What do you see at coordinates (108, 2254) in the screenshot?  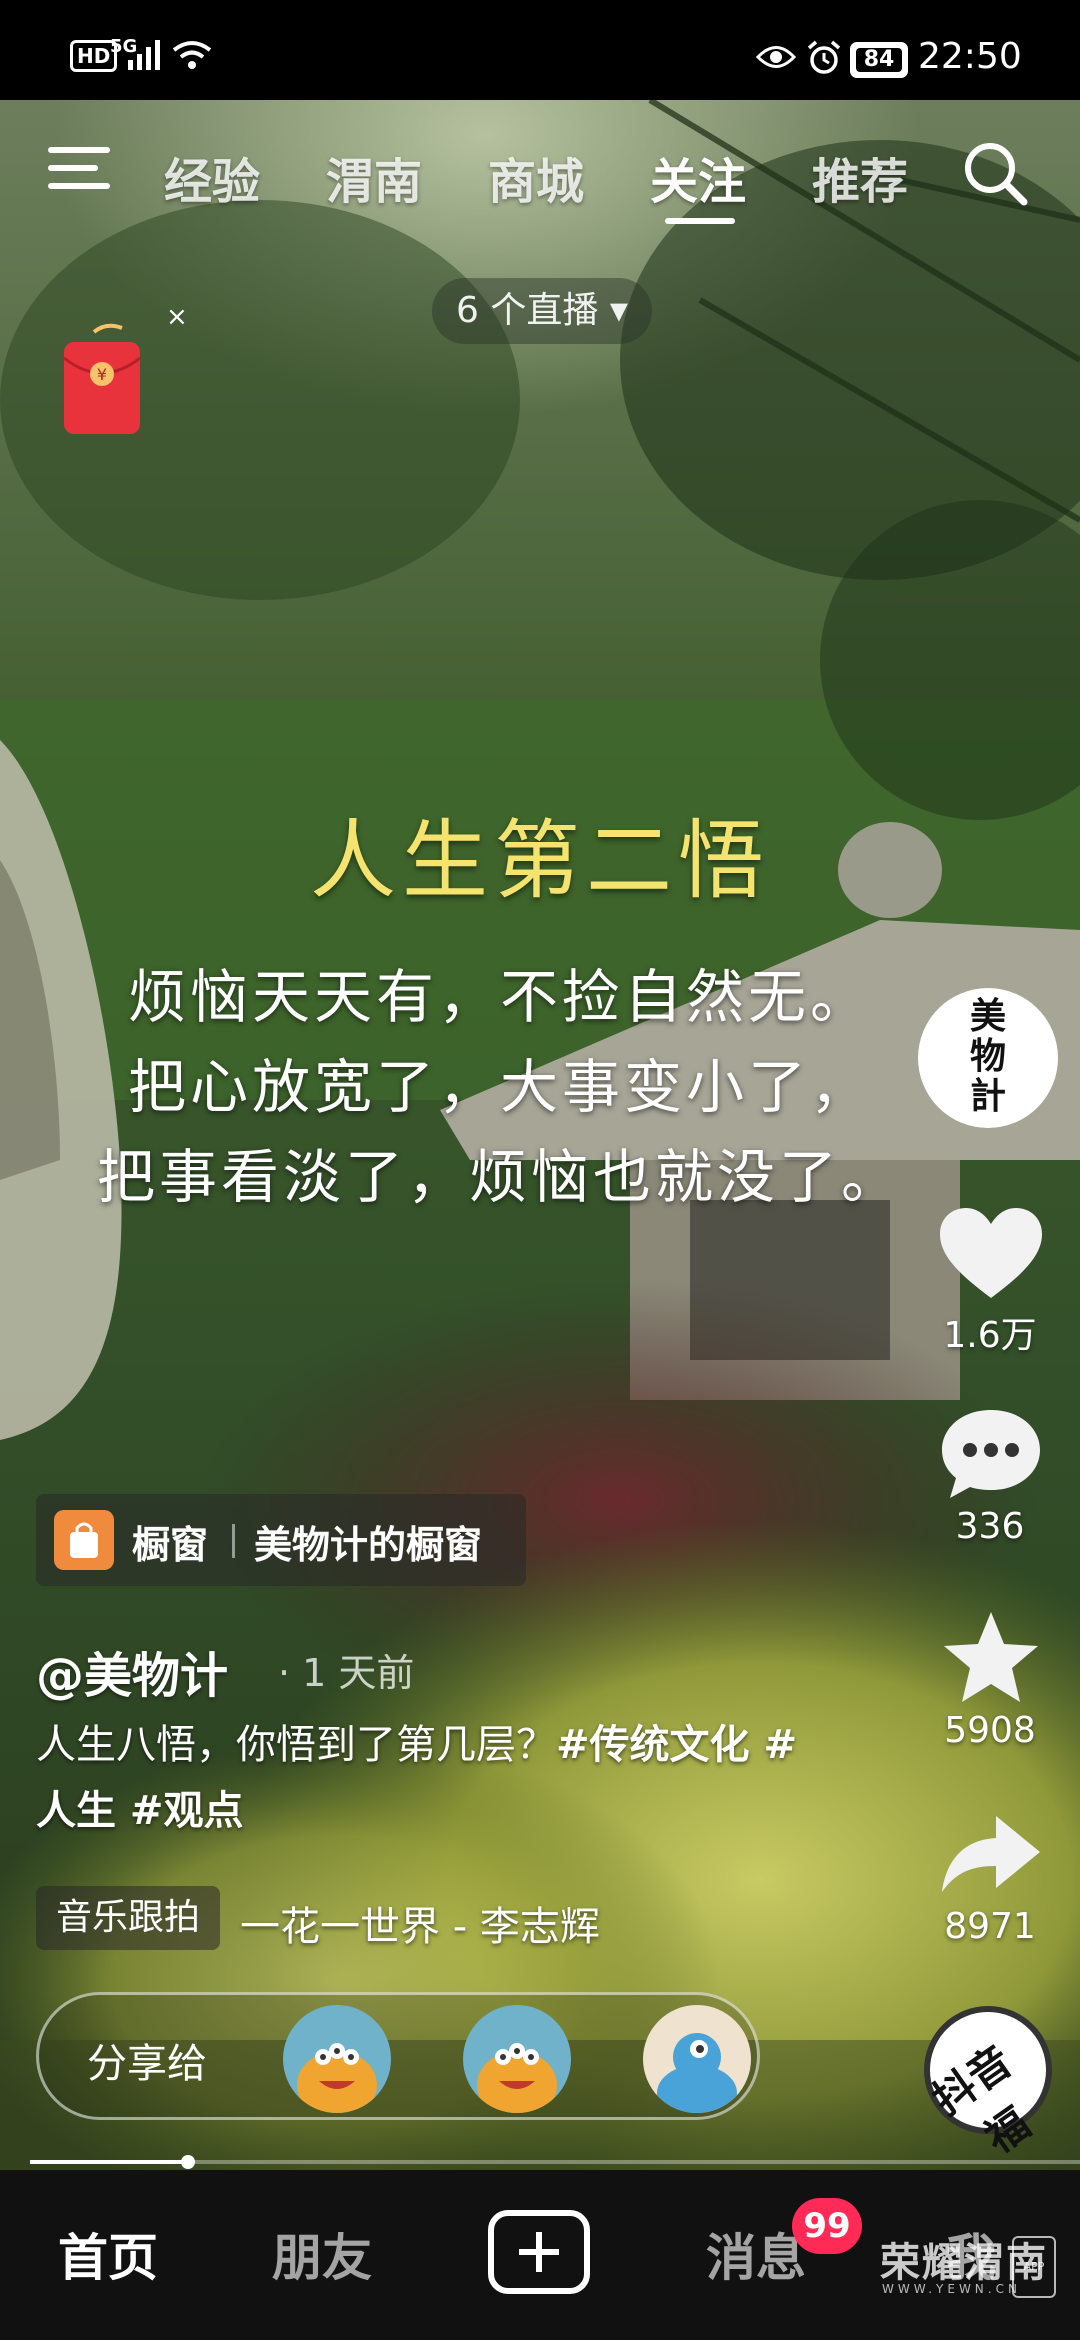 I see `nav-home: 首页` at bounding box center [108, 2254].